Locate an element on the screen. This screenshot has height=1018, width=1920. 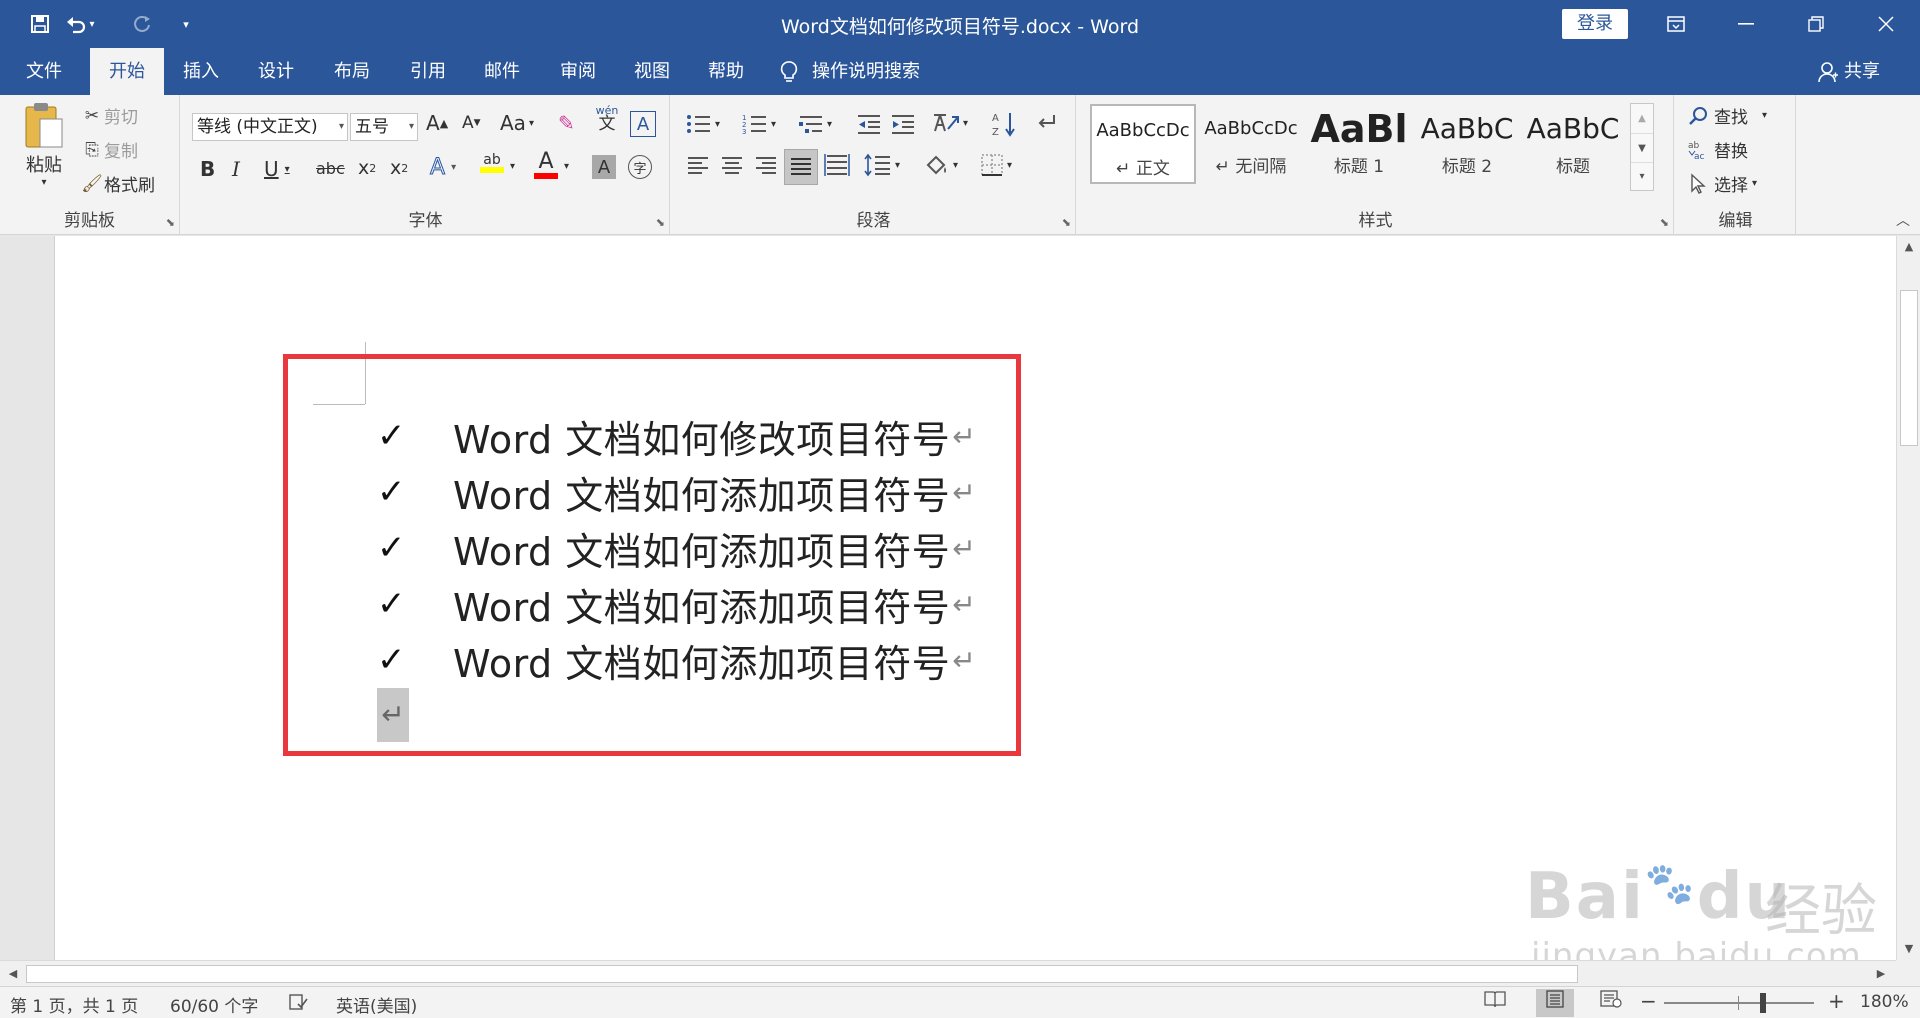
line-spacing-button: ▾ is located at coordinates (882, 165).